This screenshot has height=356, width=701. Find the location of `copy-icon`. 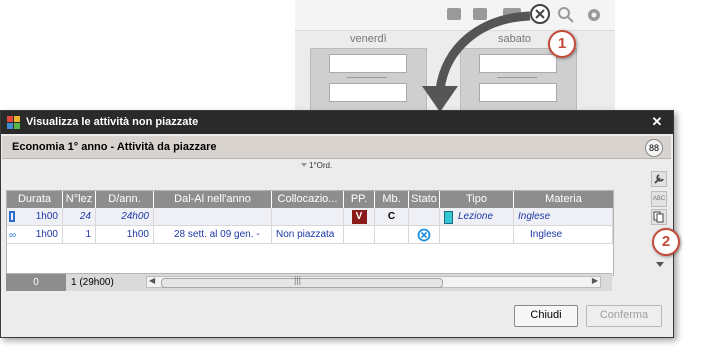

copy-icon is located at coordinates (659, 217).